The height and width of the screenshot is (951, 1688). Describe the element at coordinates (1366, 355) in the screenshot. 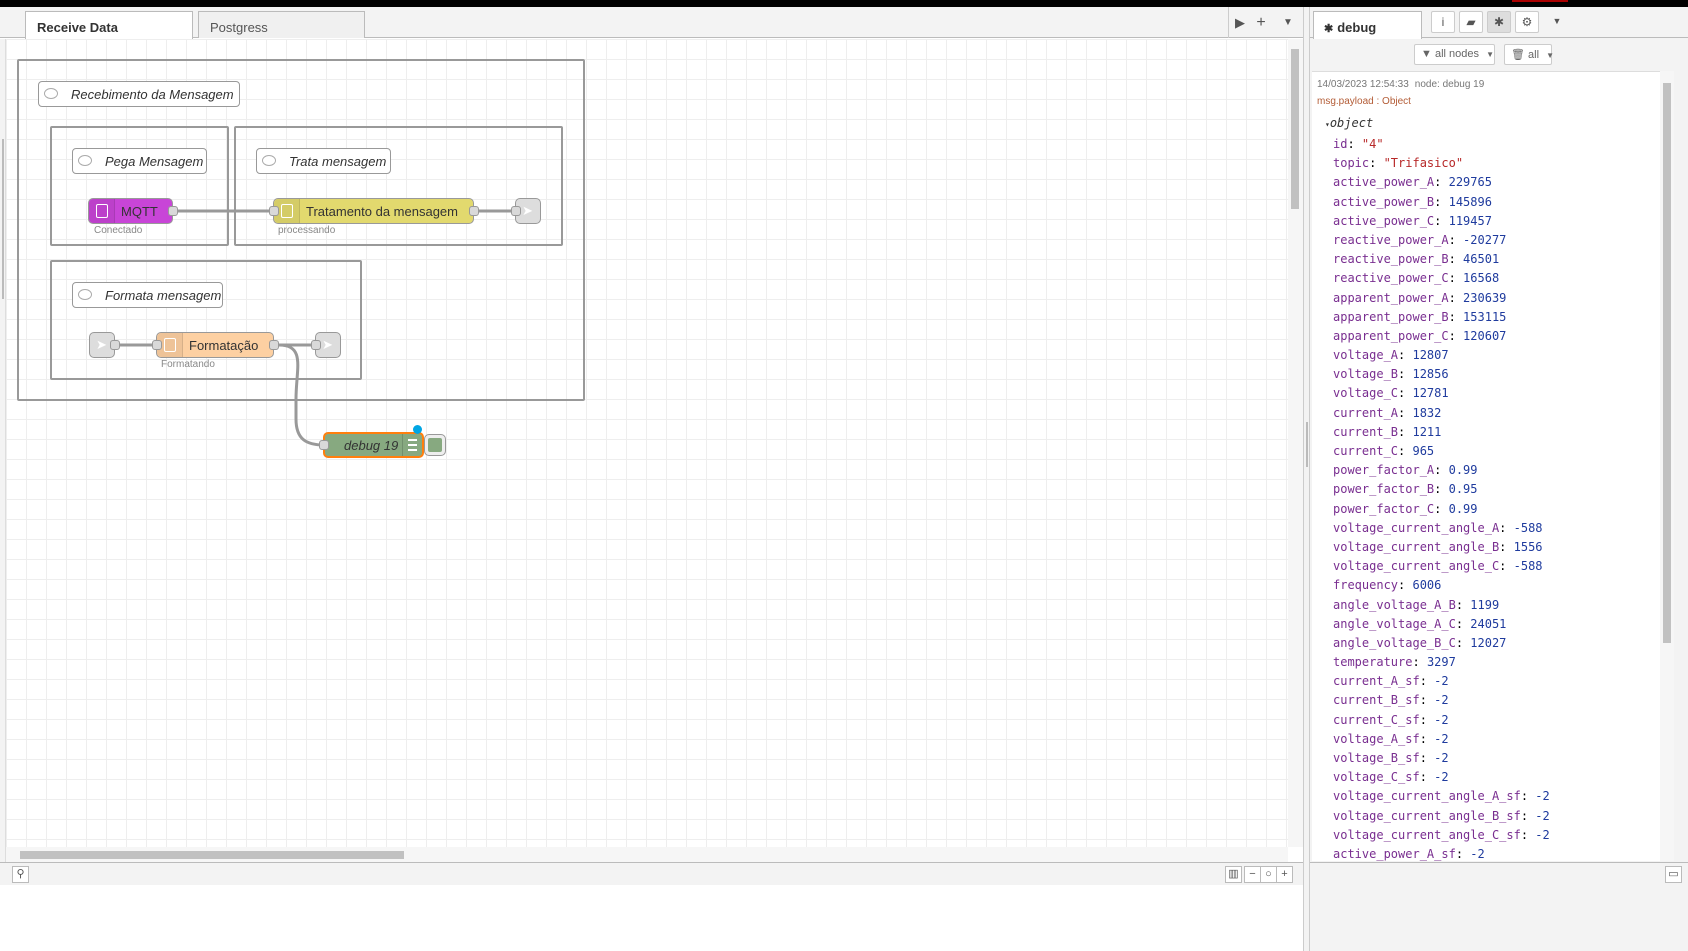

I see `property-key: voltage_A` at that location.